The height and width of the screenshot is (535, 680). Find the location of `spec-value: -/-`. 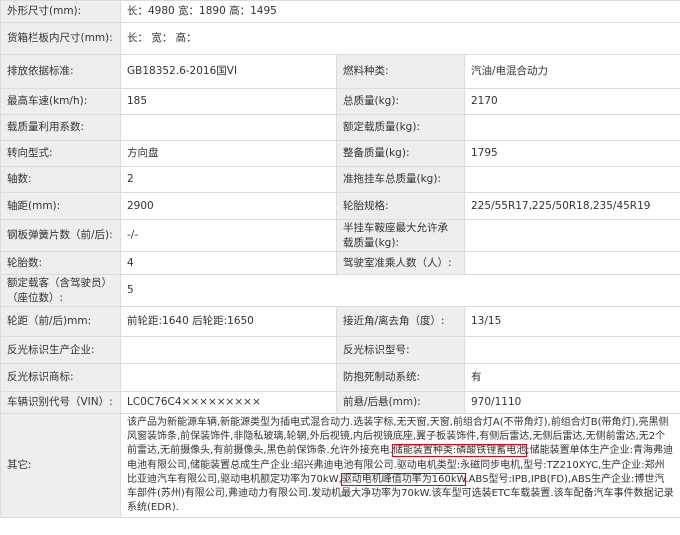

spec-value: -/- is located at coordinates (228, 235).